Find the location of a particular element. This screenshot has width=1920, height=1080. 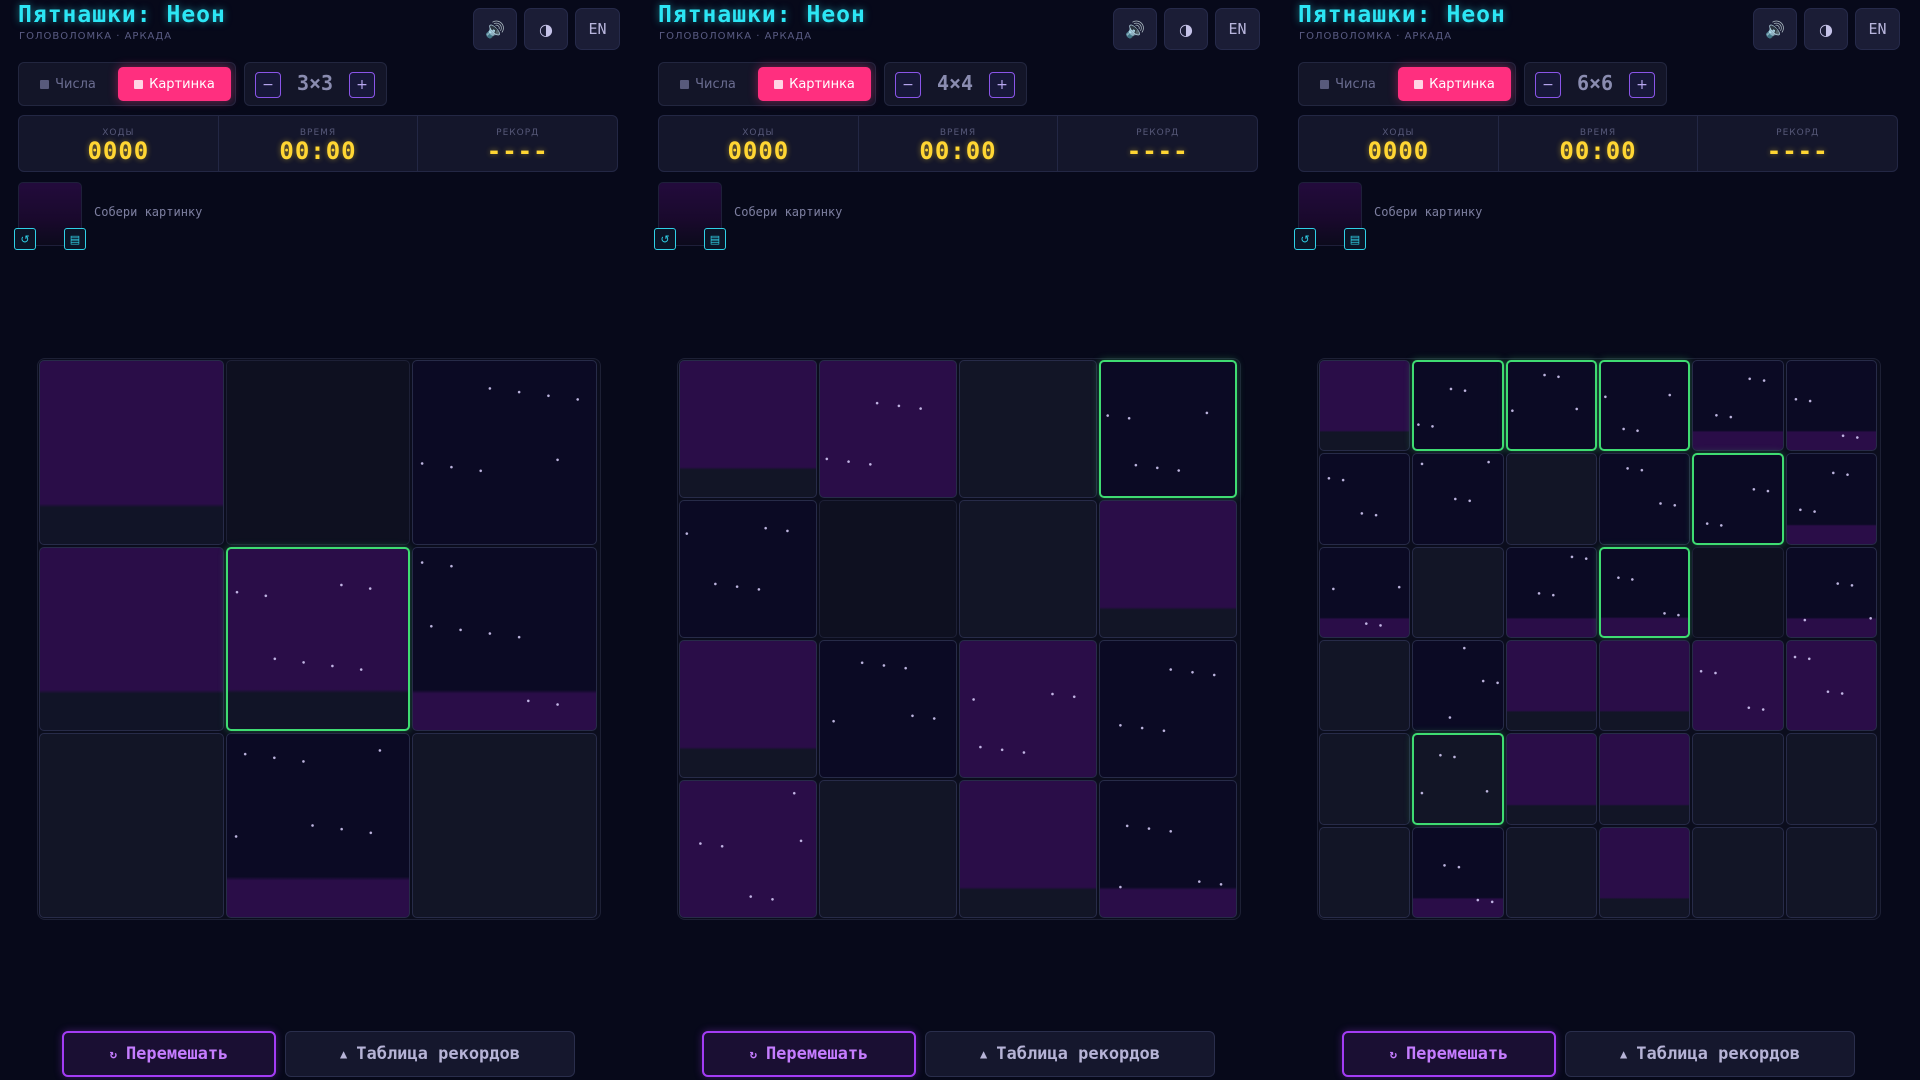

leaderboard-label: Таблица рекордов is located at coordinates (1078, 1054).